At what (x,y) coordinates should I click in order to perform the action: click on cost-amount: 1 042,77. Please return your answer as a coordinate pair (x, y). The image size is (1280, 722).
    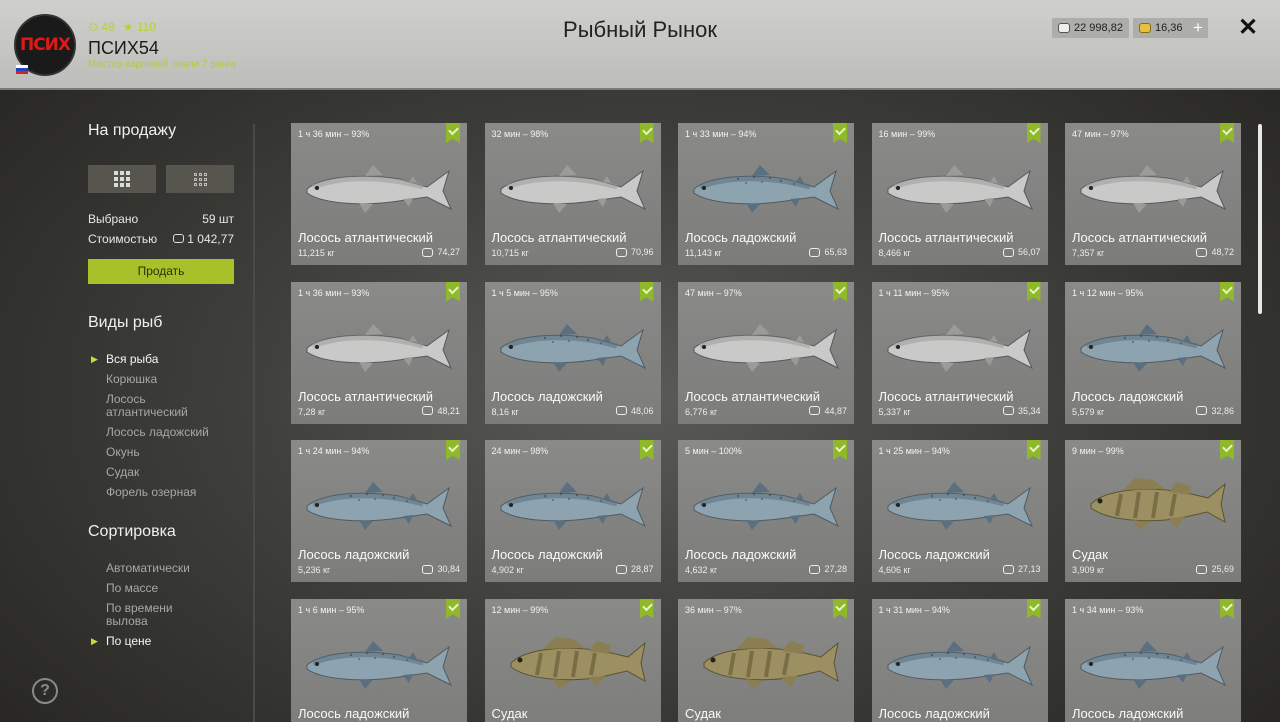
    Looking at the image, I should click on (203, 239).